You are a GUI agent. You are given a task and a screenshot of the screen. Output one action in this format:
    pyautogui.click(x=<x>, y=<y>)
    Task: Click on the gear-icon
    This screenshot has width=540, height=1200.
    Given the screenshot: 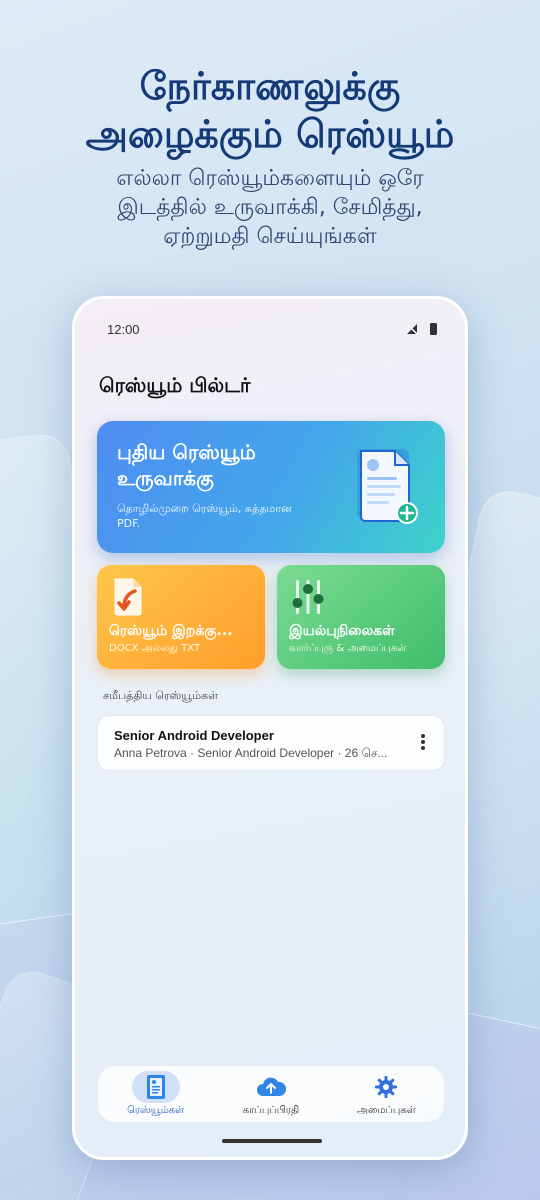 What is the action you would take?
    pyautogui.click(x=386, y=1087)
    